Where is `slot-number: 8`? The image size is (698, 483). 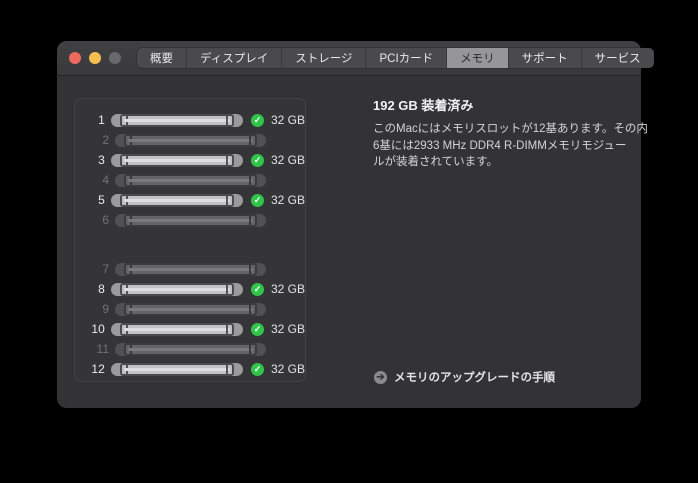
slot-number: 8 is located at coordinates (101, 289).